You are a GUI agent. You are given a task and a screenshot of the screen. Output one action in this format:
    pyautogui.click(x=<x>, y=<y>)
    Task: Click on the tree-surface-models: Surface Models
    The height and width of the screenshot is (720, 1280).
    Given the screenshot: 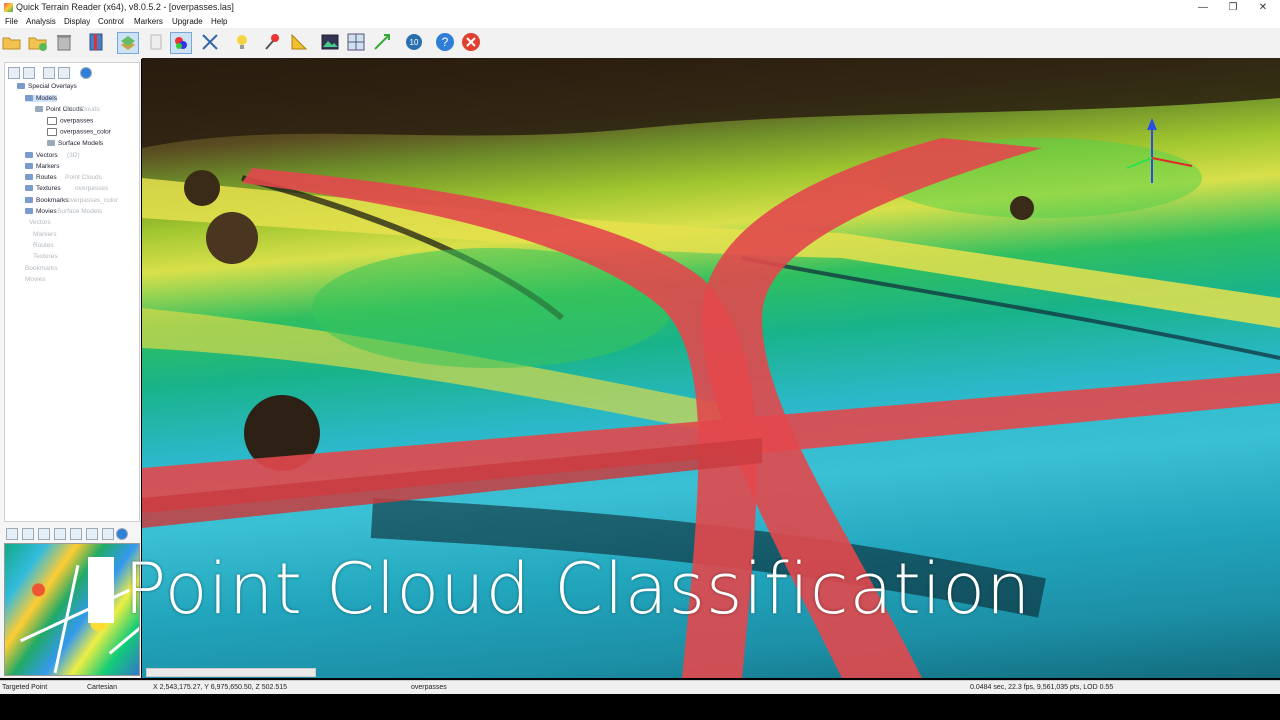 What is the action you would take?
    pyautogui.click(x=75, y=143)
    